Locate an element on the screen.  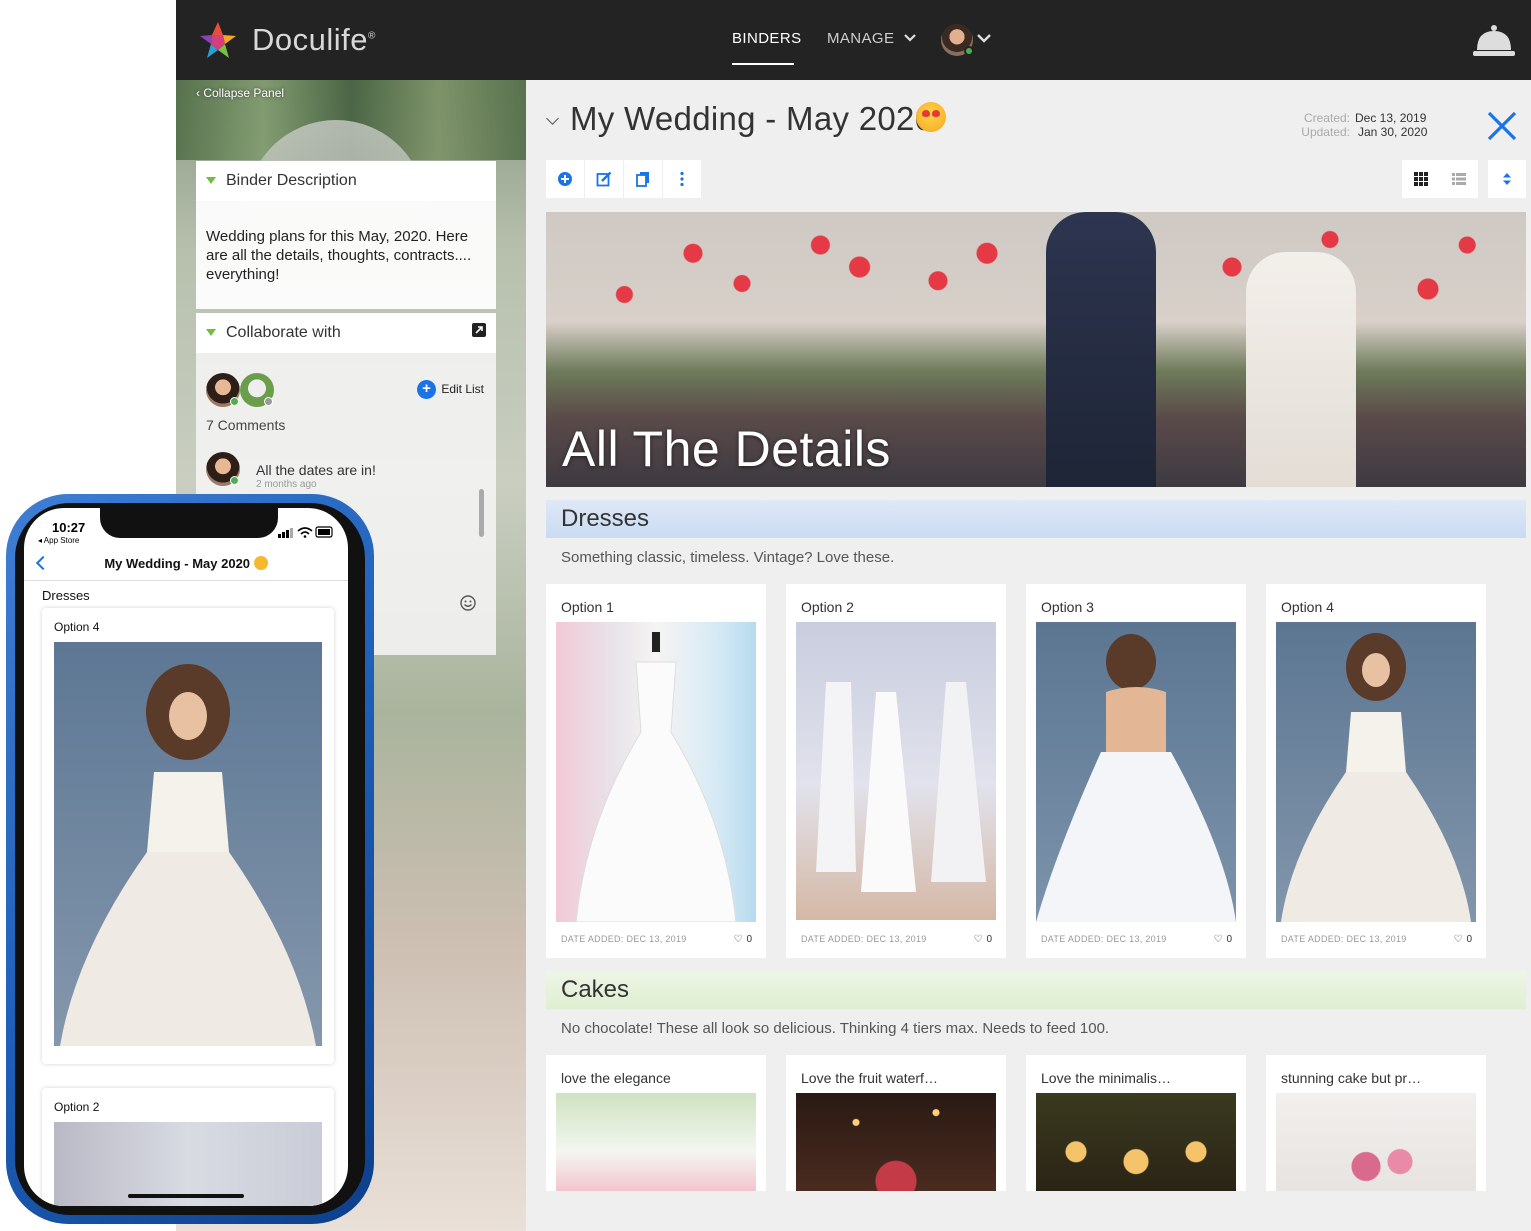
binder-description-title: Binder Description is located at coordinates (291, 180).